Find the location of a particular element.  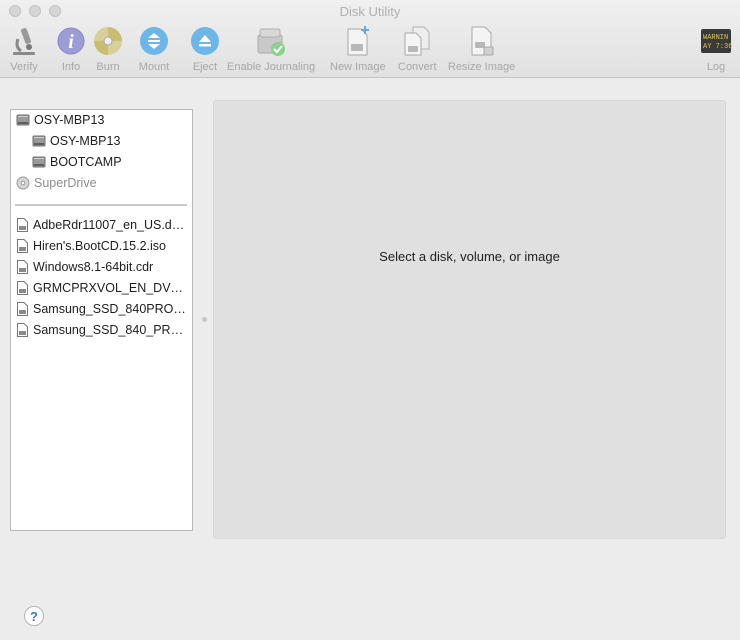

sidebar-separator is located at coordinates (101, 205).